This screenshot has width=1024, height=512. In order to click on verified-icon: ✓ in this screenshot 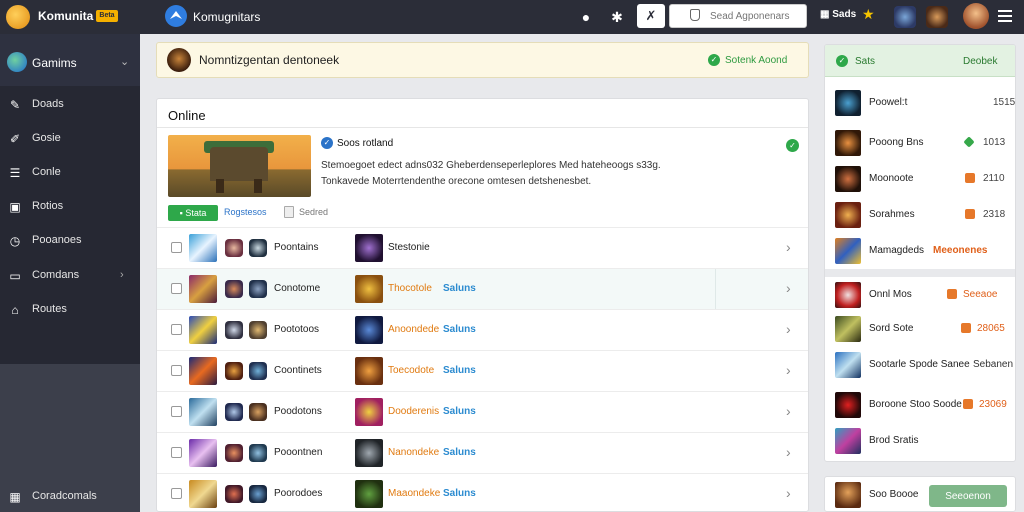, I will do `click(327, 143)`.